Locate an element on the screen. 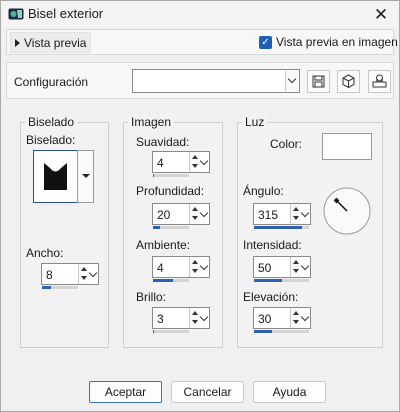 This screenshot has height=412, width=400. suavidad-value: 4 is located at coordinates (160, 163).